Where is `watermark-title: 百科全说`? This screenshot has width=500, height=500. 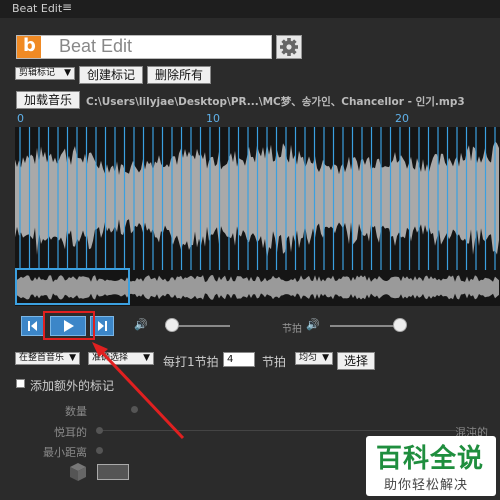
watermark-title: 百科全说 is located at coordinates (430, 459).